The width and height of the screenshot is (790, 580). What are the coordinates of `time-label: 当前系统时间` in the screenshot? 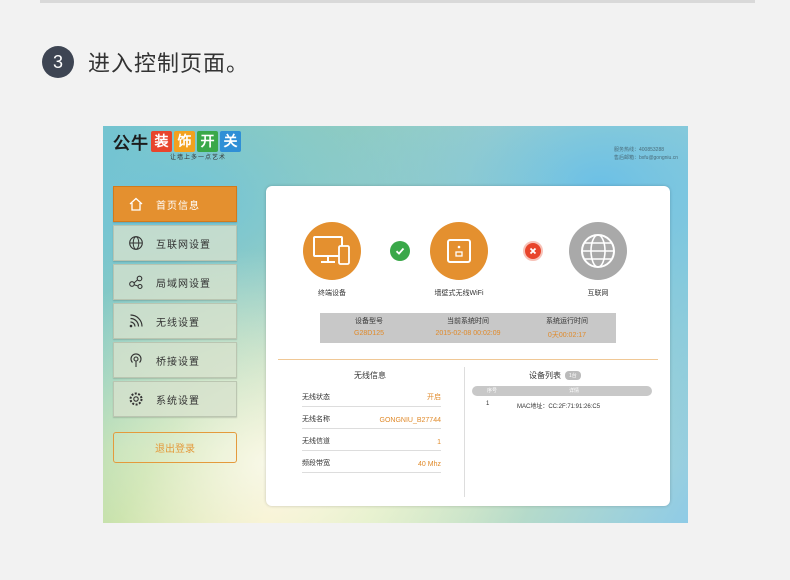 It's located at (468, 321).